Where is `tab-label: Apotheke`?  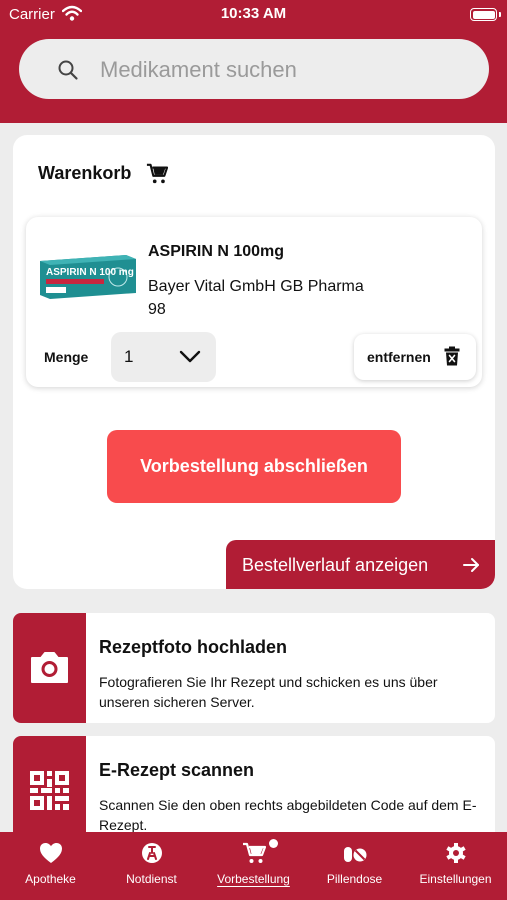 tab-label: Apotheke is located at coordinates (50, 879).